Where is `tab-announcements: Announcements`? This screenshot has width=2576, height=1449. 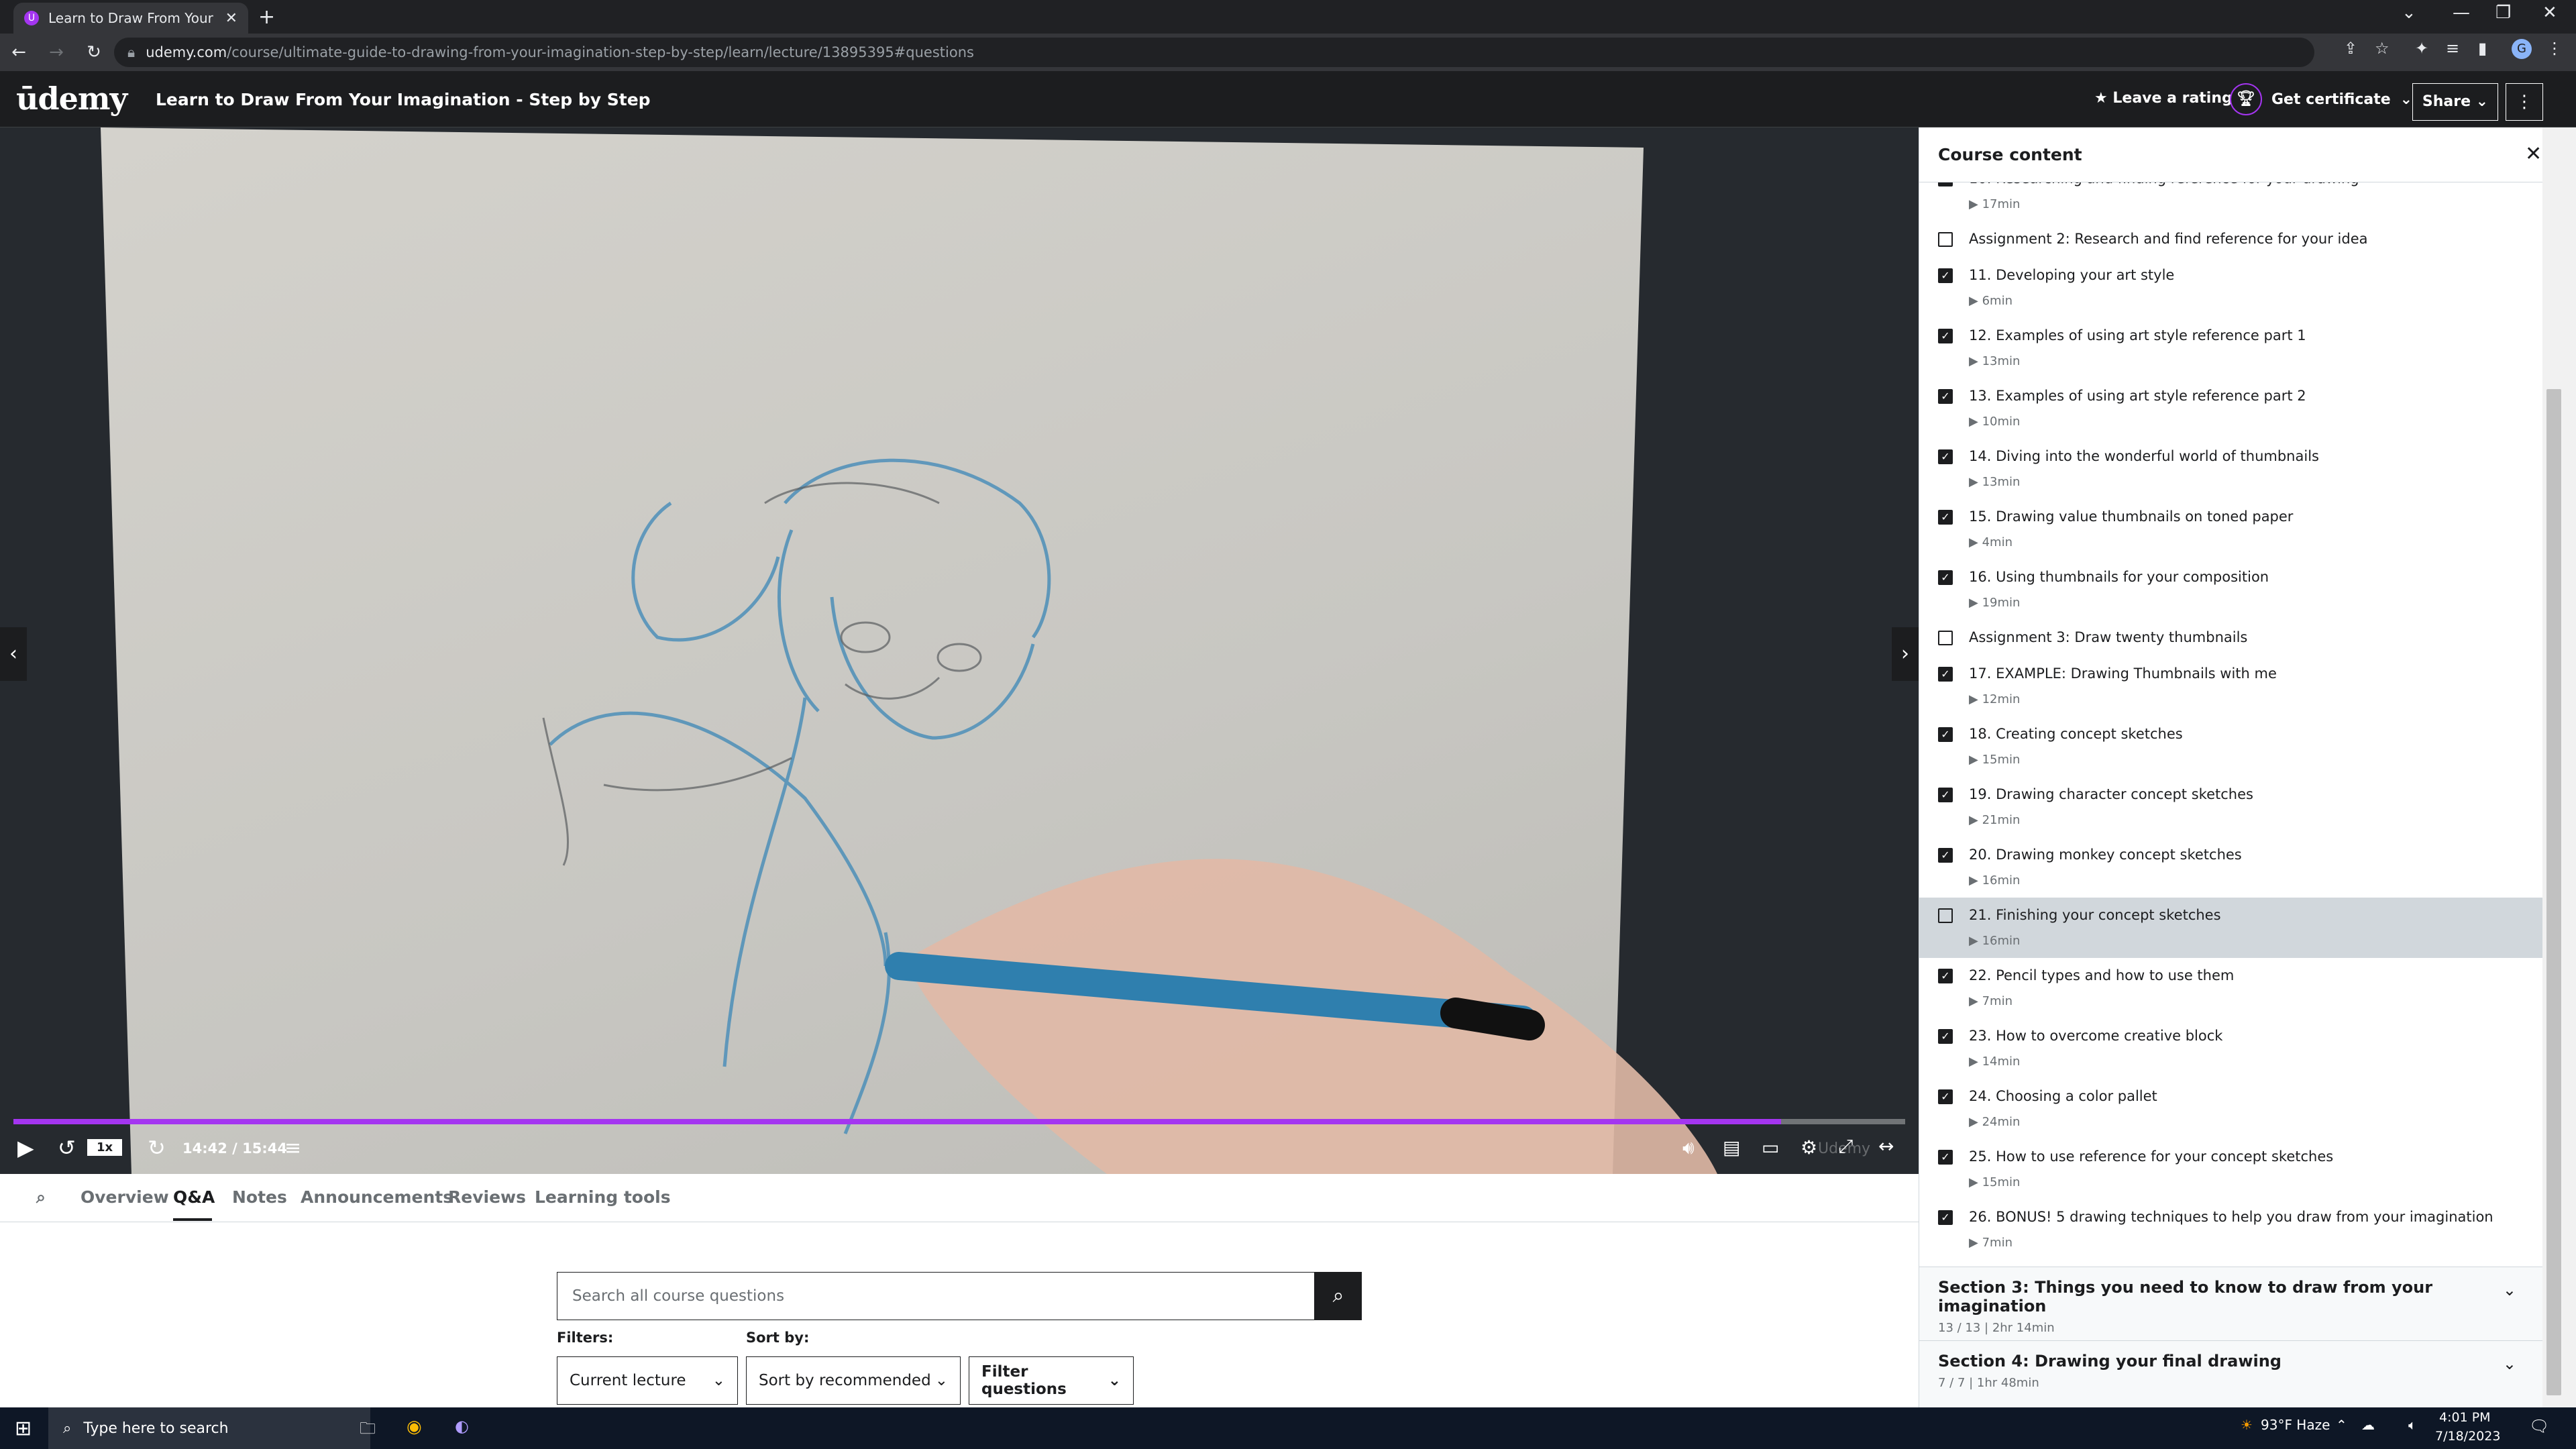
tab-announcements: Announcements is located at coordinates (377, 1197).